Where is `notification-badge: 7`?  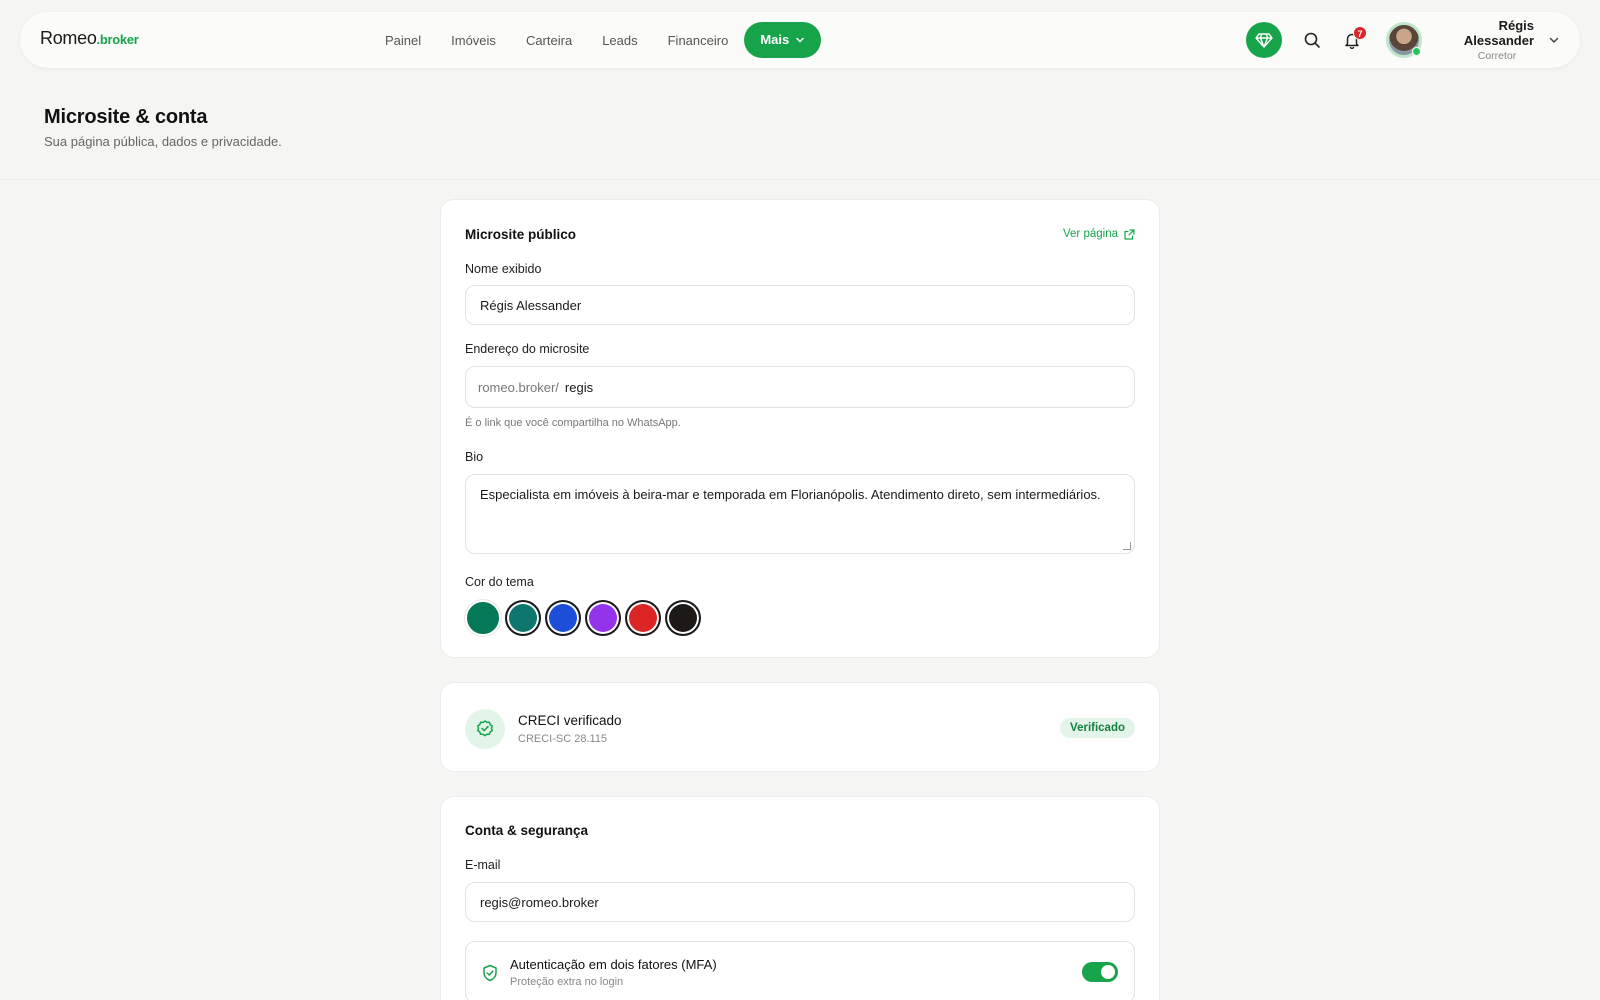 notification-badge: 7 is located at coordinates (1360, 33).